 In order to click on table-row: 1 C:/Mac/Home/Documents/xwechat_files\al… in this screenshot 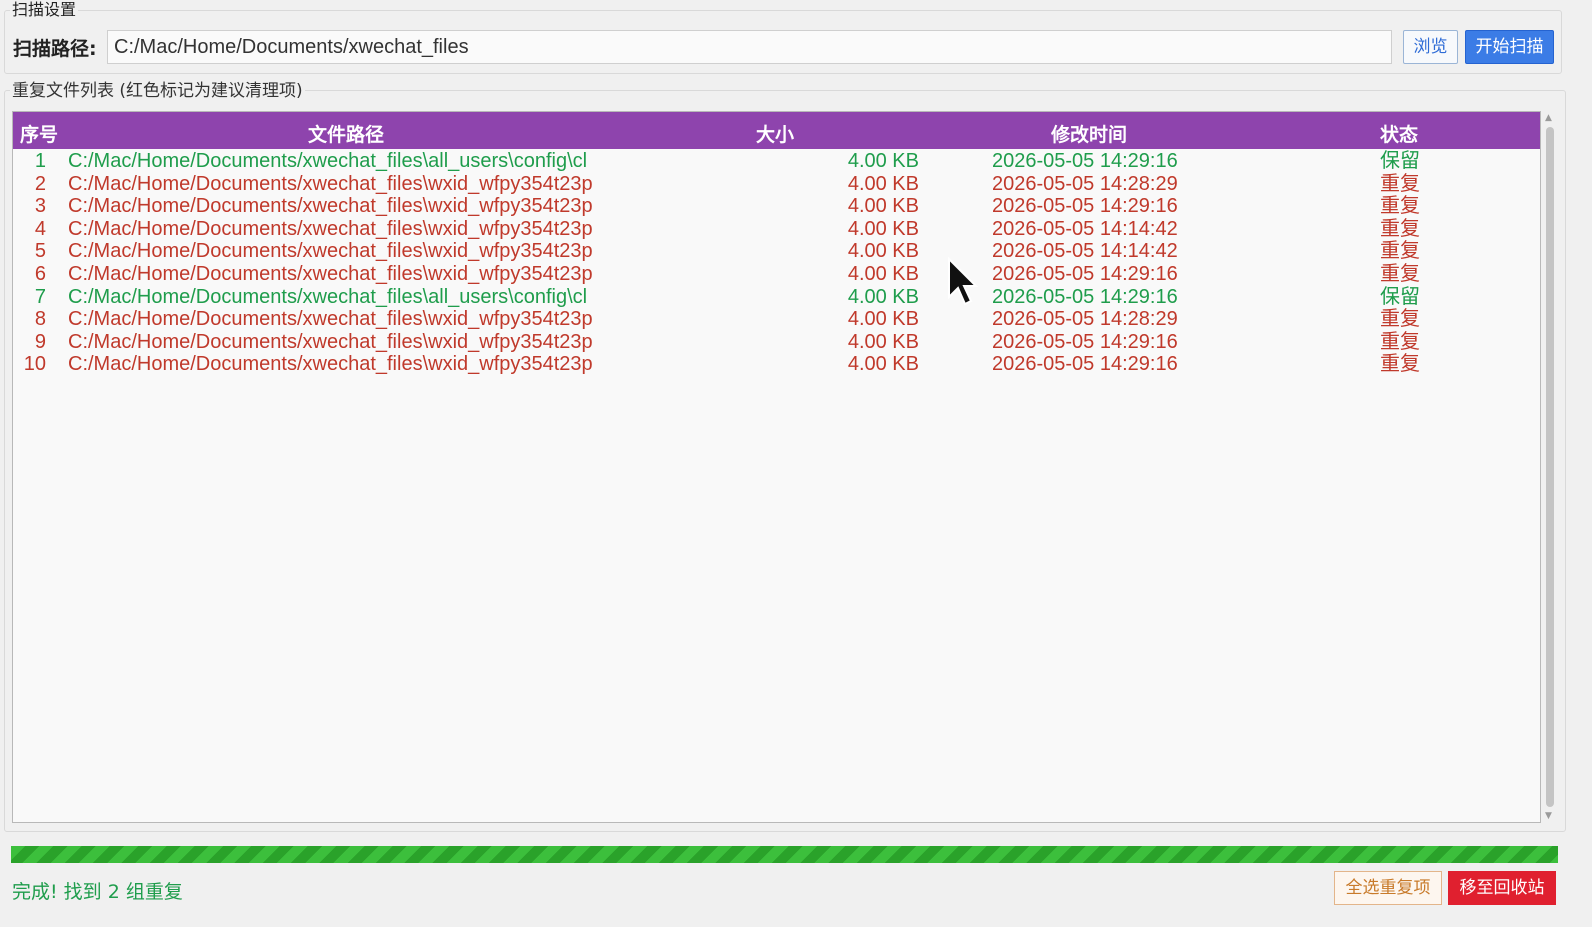, I will do `click(776, 161)`.